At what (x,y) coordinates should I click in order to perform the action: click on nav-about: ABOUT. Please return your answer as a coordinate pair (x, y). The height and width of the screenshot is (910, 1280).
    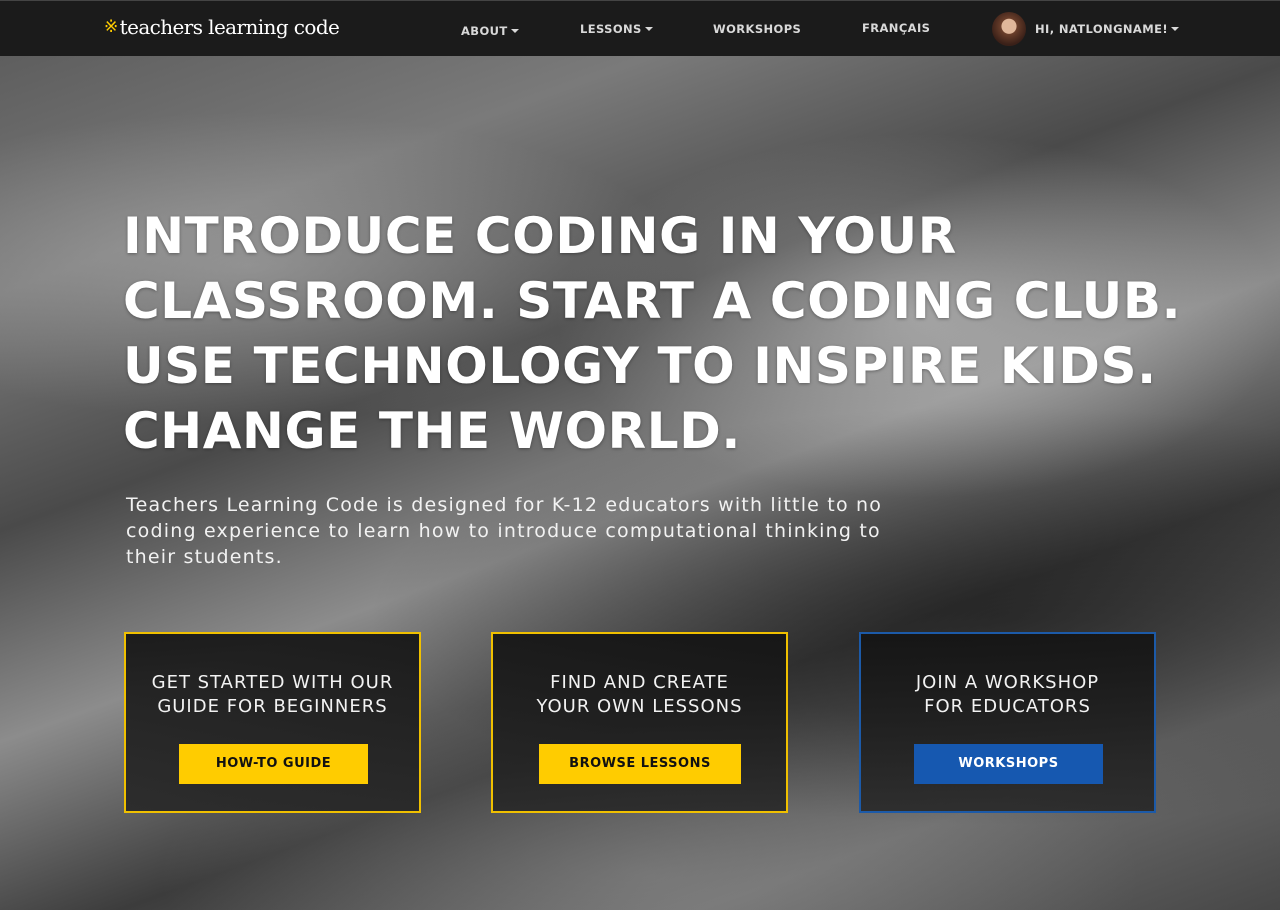
    Looking at the image, I should click on (490, 31).